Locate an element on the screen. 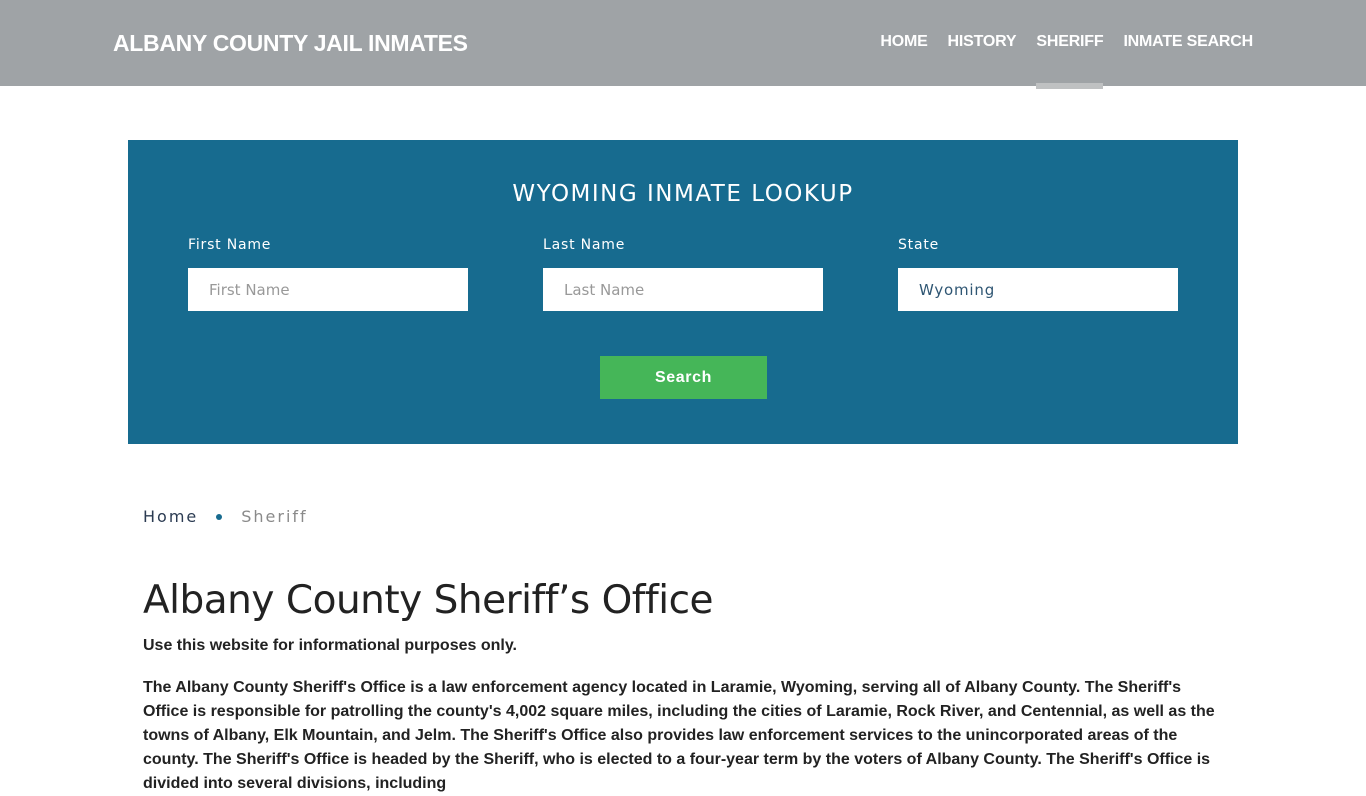 The image size is (1366, 796). last-name-group: Last Name is located at coordinates (683, 274).